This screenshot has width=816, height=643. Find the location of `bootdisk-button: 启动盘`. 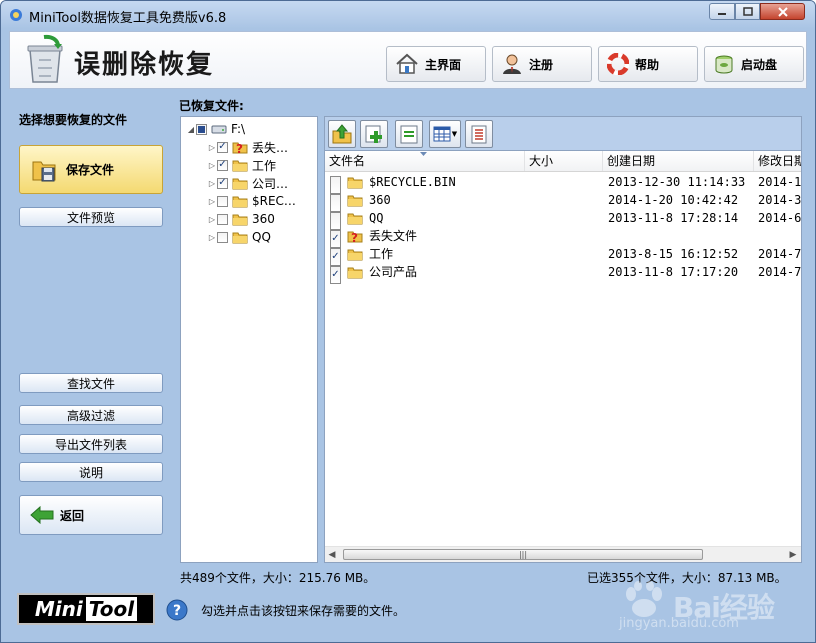

bootdisk-button: 启动盘 is located at coordinates (754, 64).